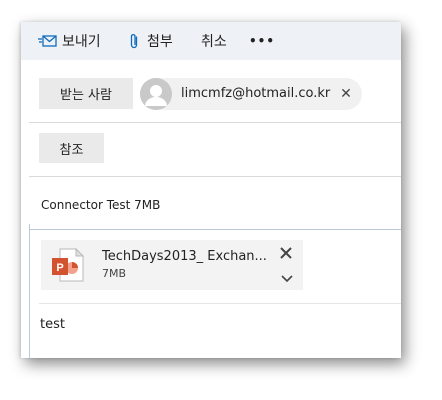 This screenshot has width=442, height=400. What do you see at coordinates (59, 268) in the screenshot?
I see `svg-text: P` at bounding box center [59, 268].